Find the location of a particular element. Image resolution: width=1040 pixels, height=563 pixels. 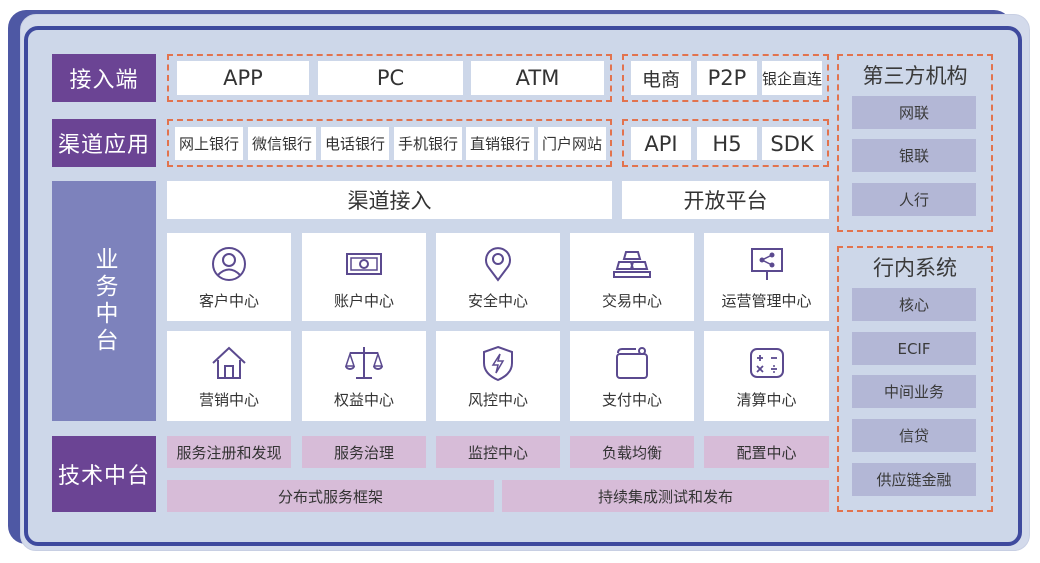

channel-sdk: SDK is located at coordinates (792, 143).